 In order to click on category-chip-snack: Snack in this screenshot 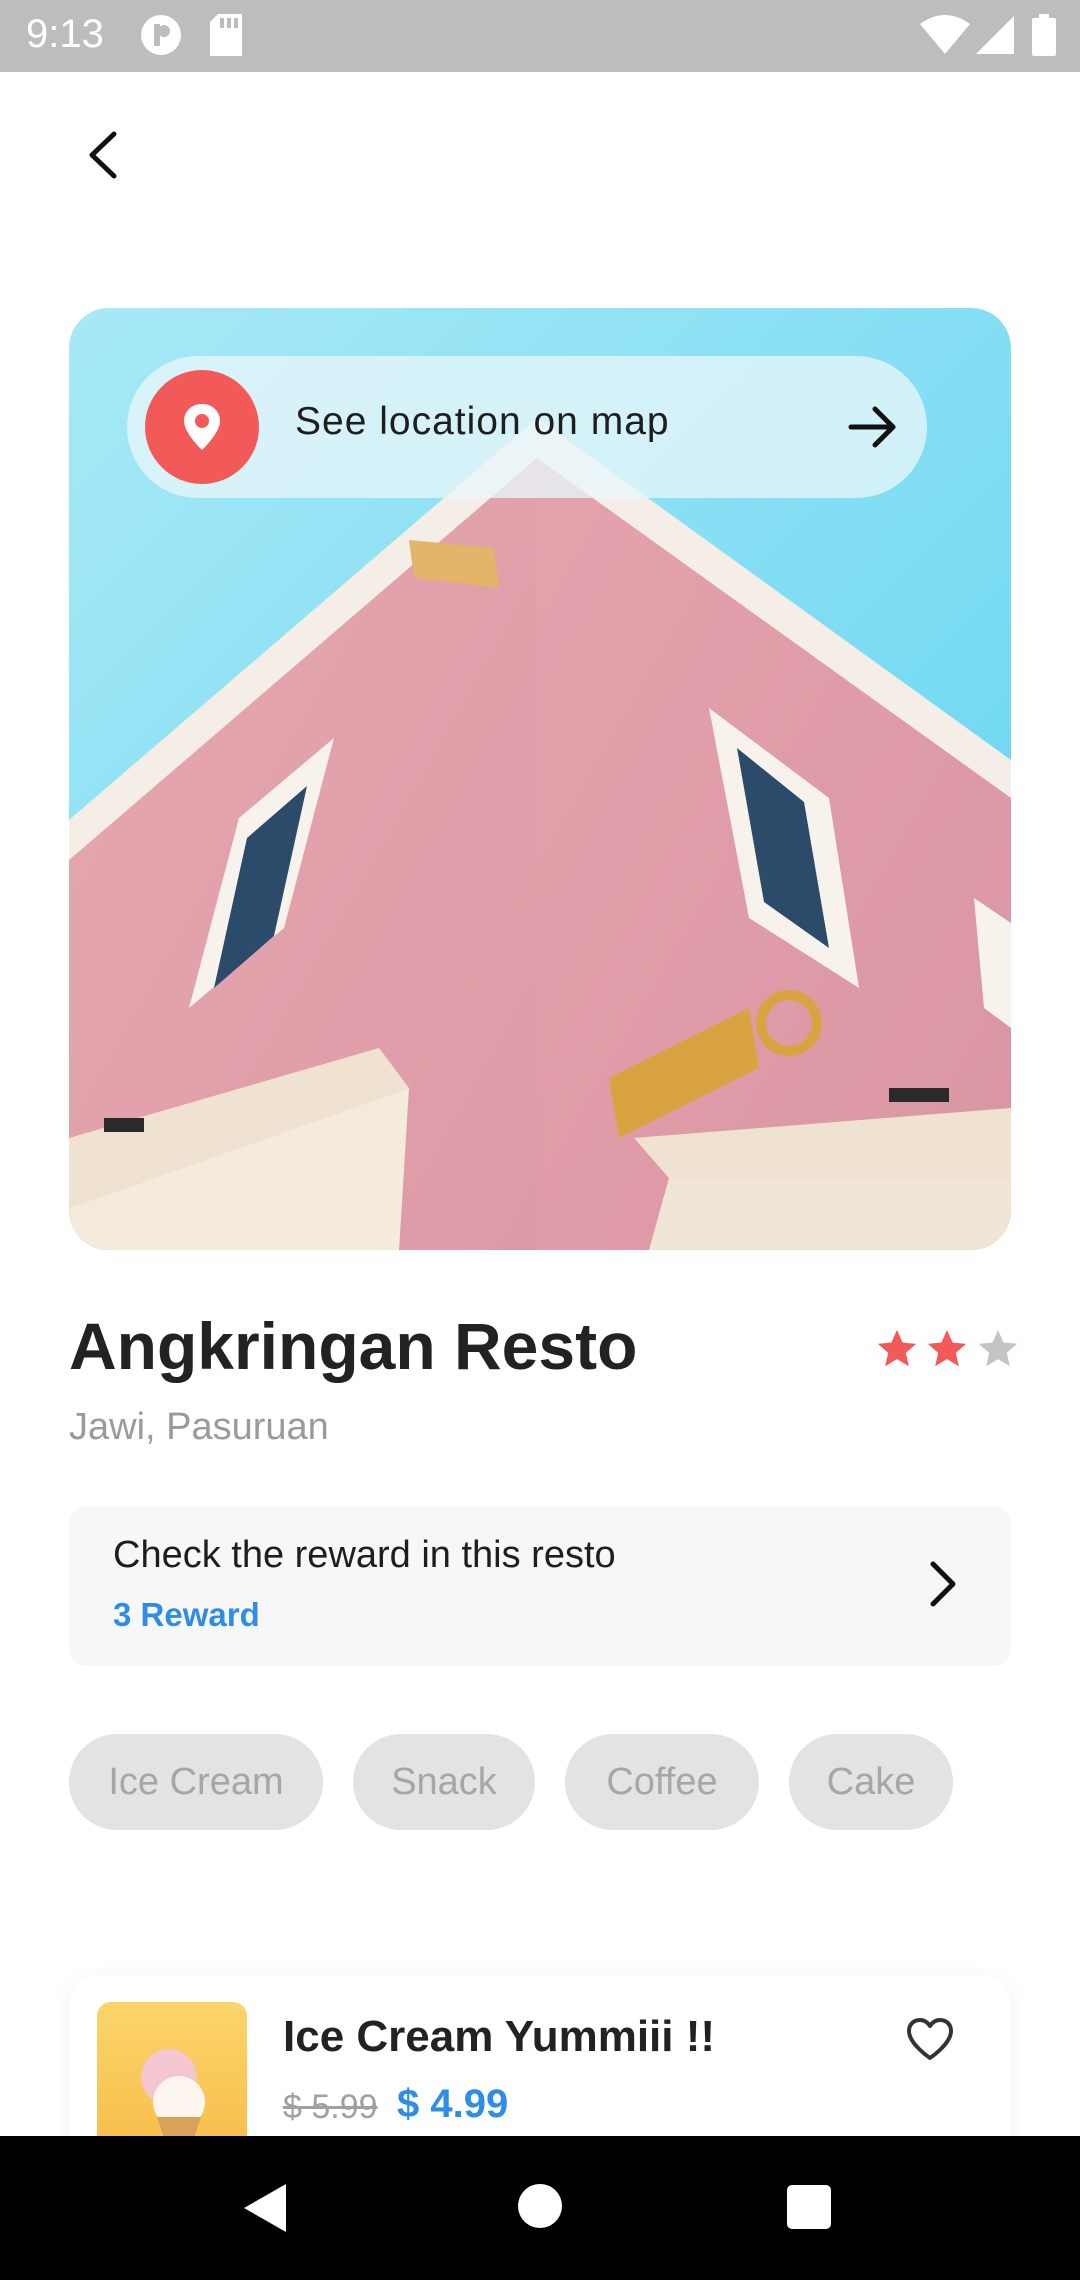, I will do `click(444, 1782)`.